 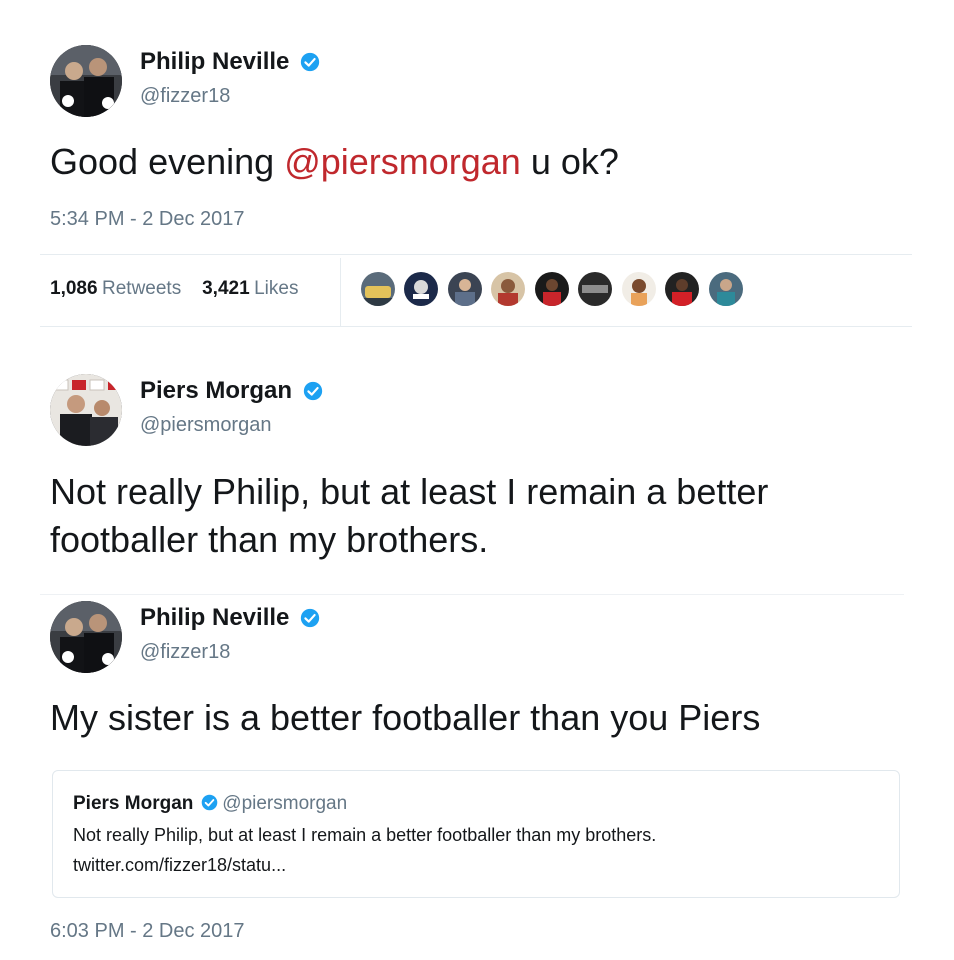 I want to click on tweet-text-before: Good evening, so click(x=167, y=161).